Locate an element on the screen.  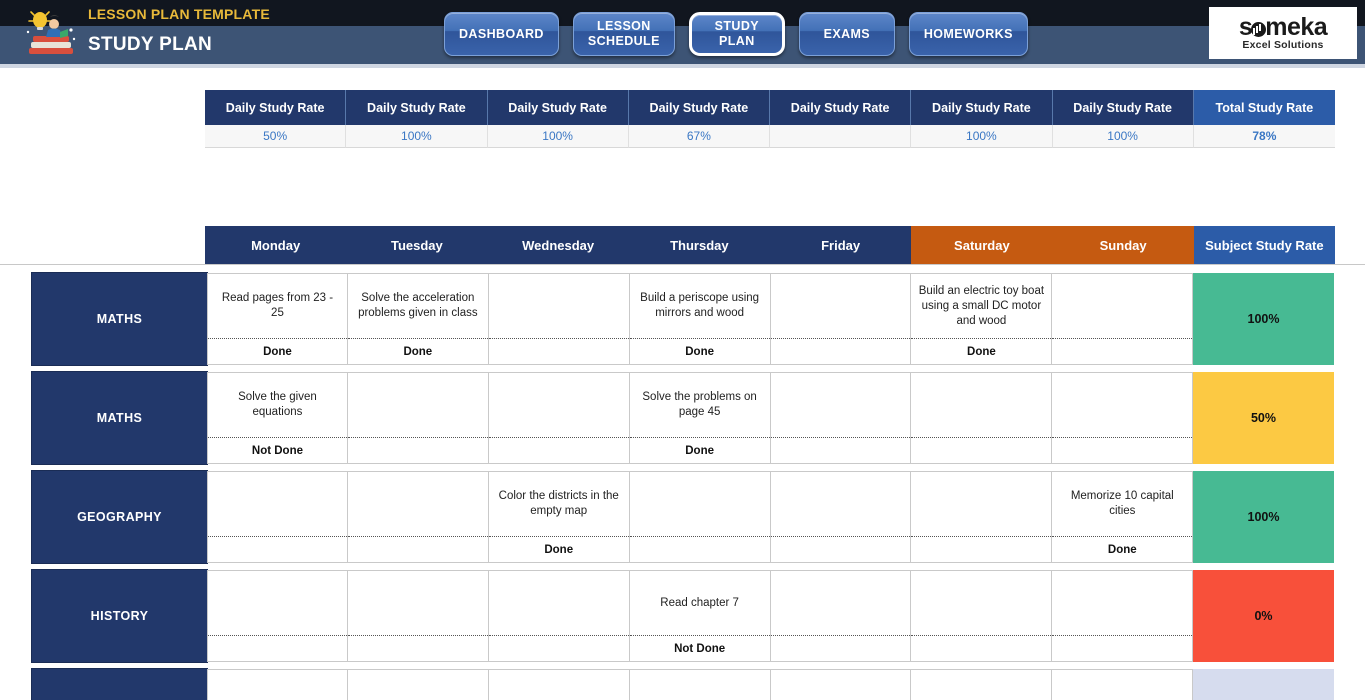
nav-button-study-plan: STUDY PLAN is located at coordinates (736, 34).